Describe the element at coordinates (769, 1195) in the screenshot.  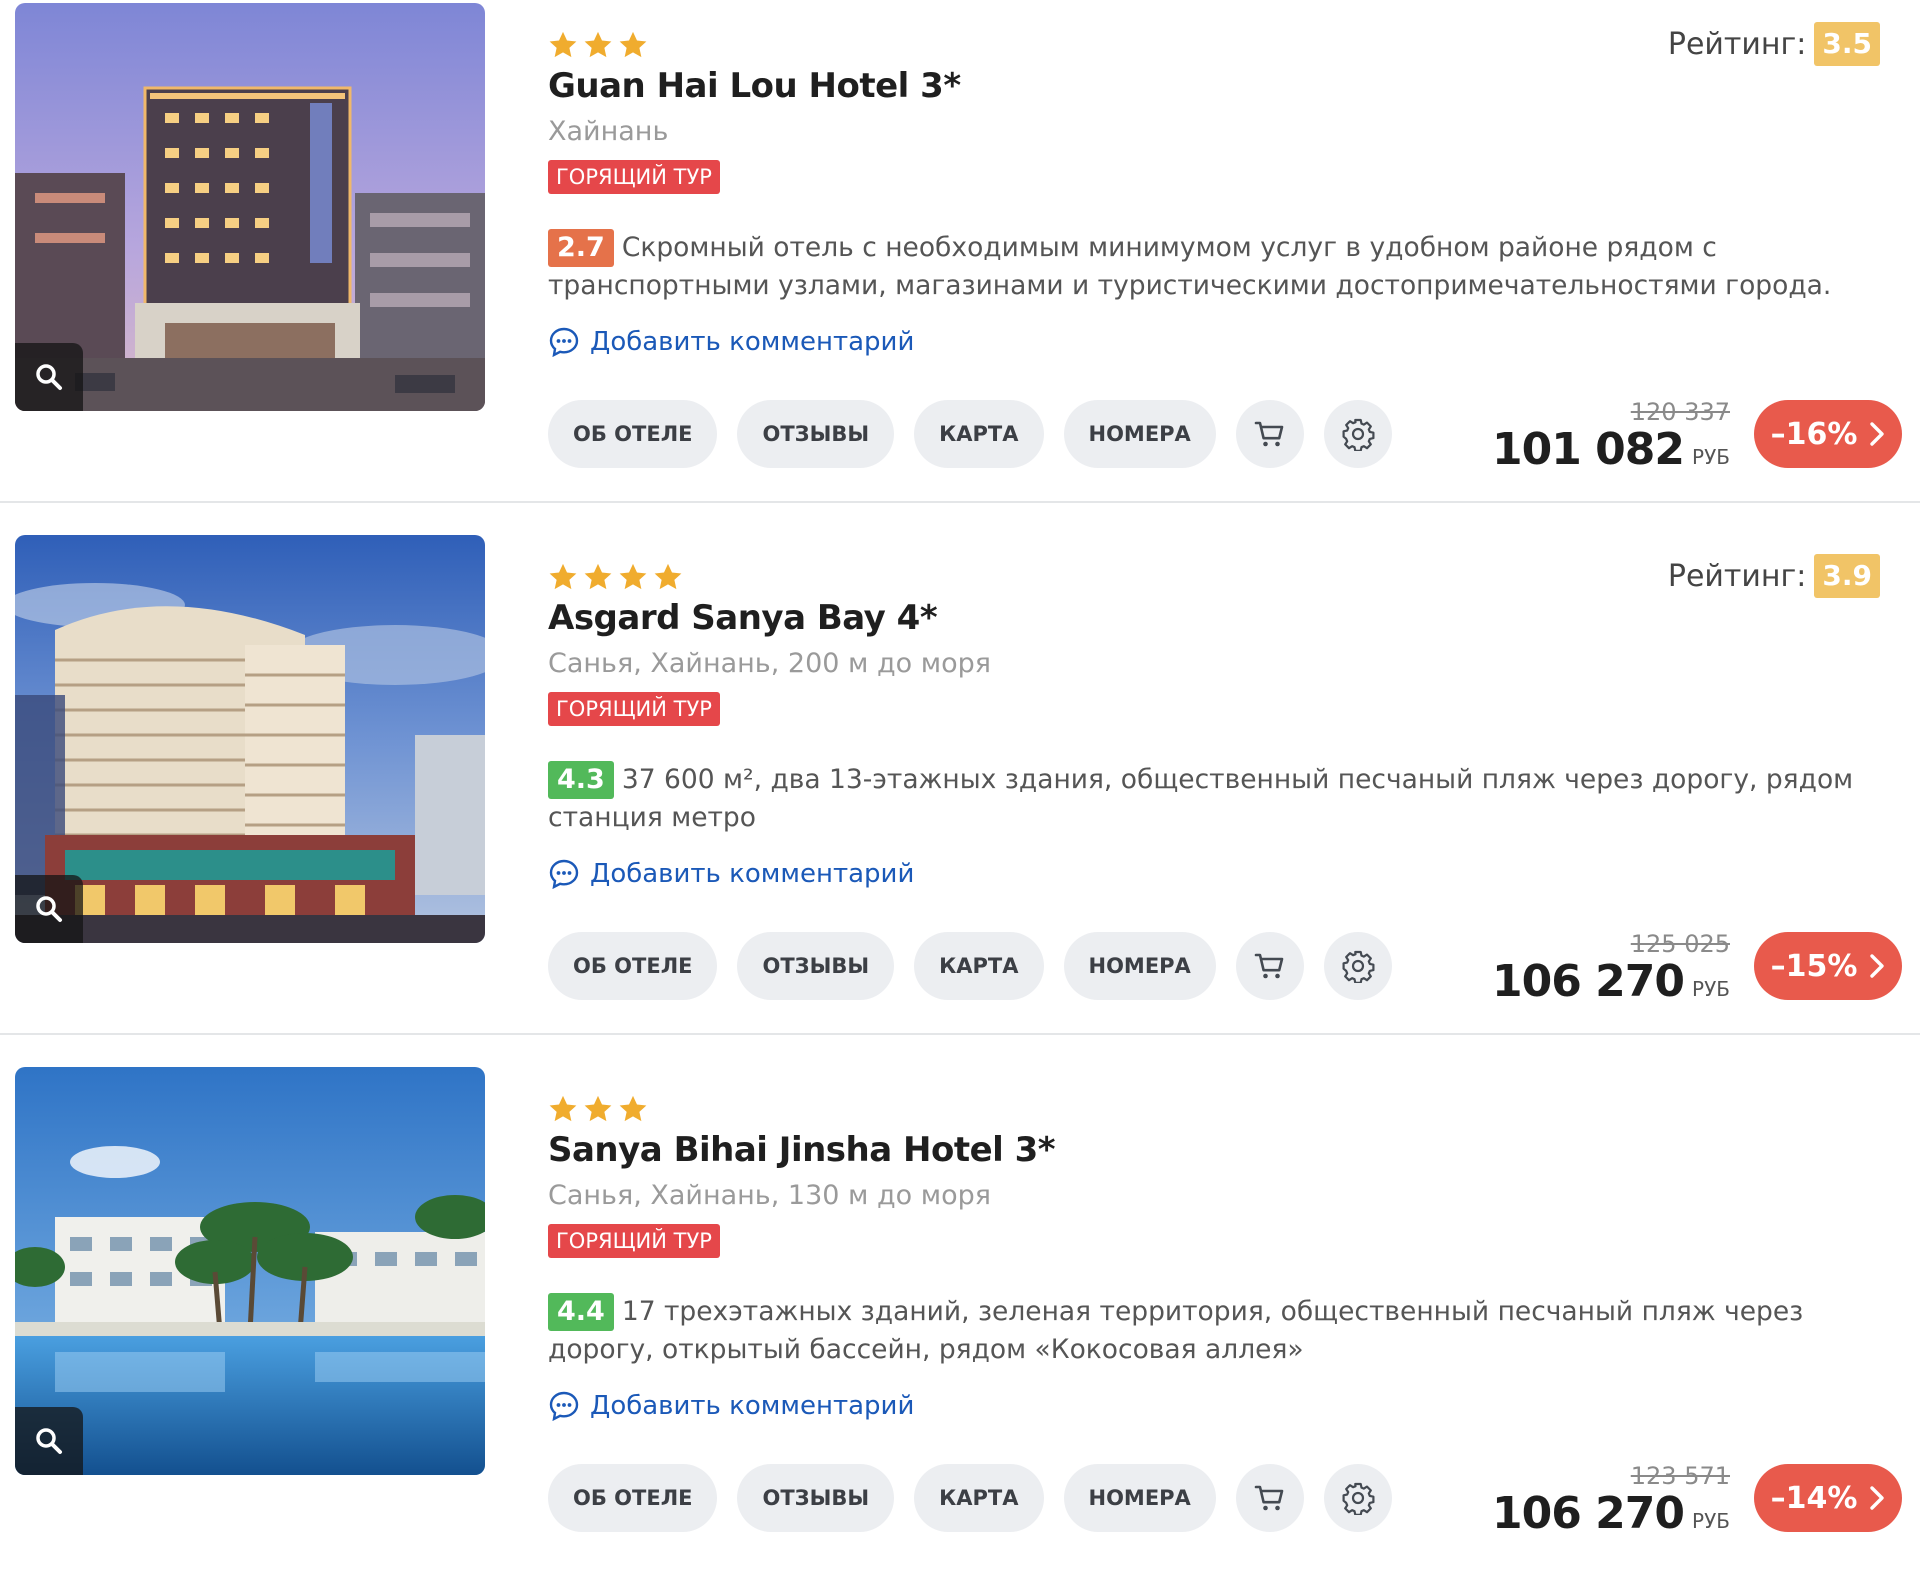
I see `hotel-location: Санья, Хайнань, 130 м до моря` at that location.